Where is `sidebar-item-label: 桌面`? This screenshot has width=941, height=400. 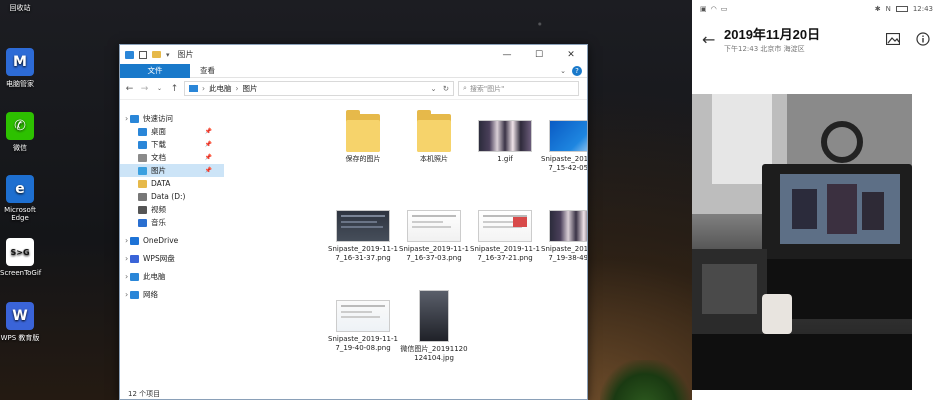 sidebar-item-label: 桌面 is located at coordinates (158, 131).